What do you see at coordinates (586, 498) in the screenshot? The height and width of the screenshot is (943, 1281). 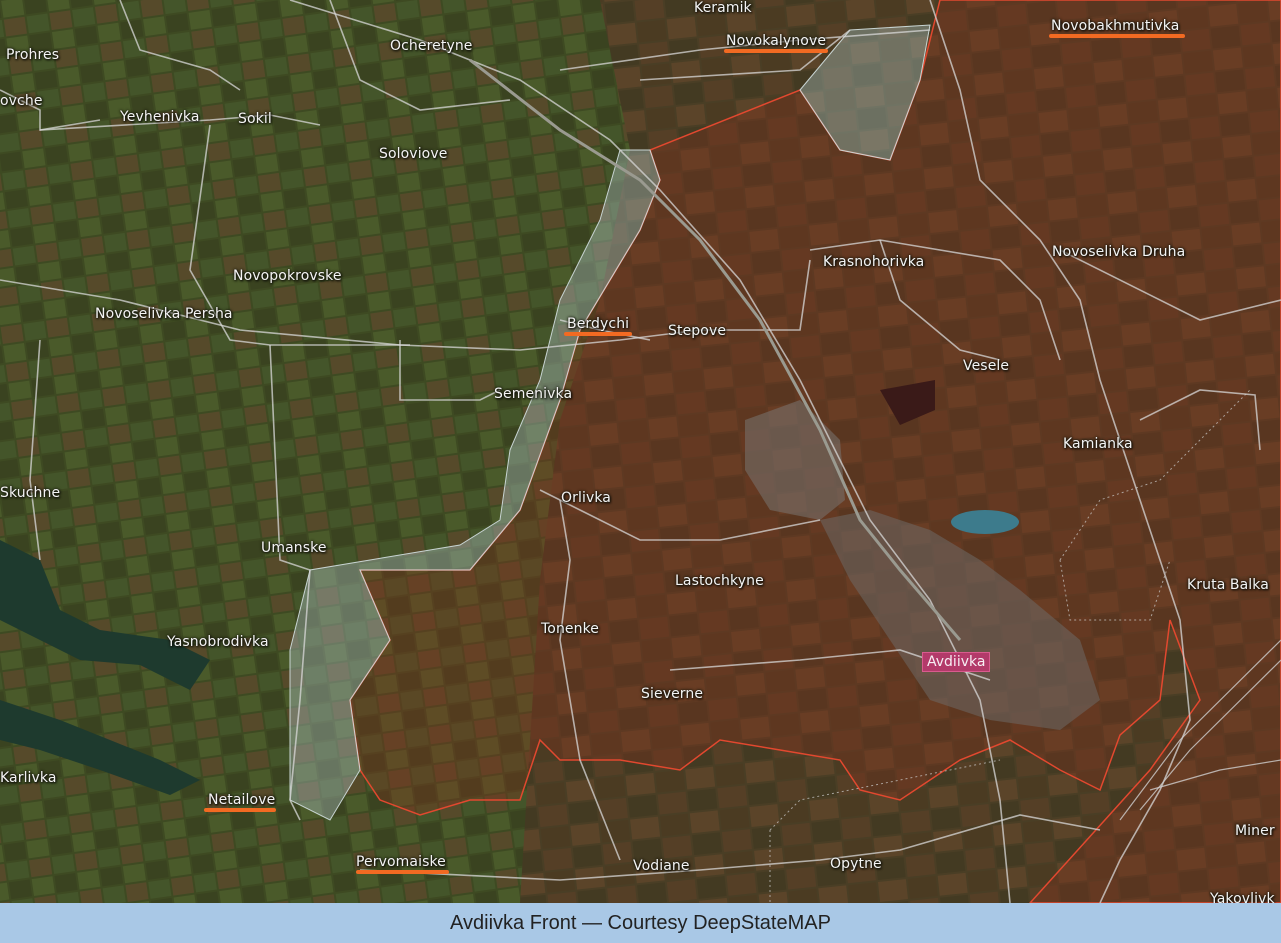 I see `label-orlivka: Orlivka` at bounding box center [586, 498].